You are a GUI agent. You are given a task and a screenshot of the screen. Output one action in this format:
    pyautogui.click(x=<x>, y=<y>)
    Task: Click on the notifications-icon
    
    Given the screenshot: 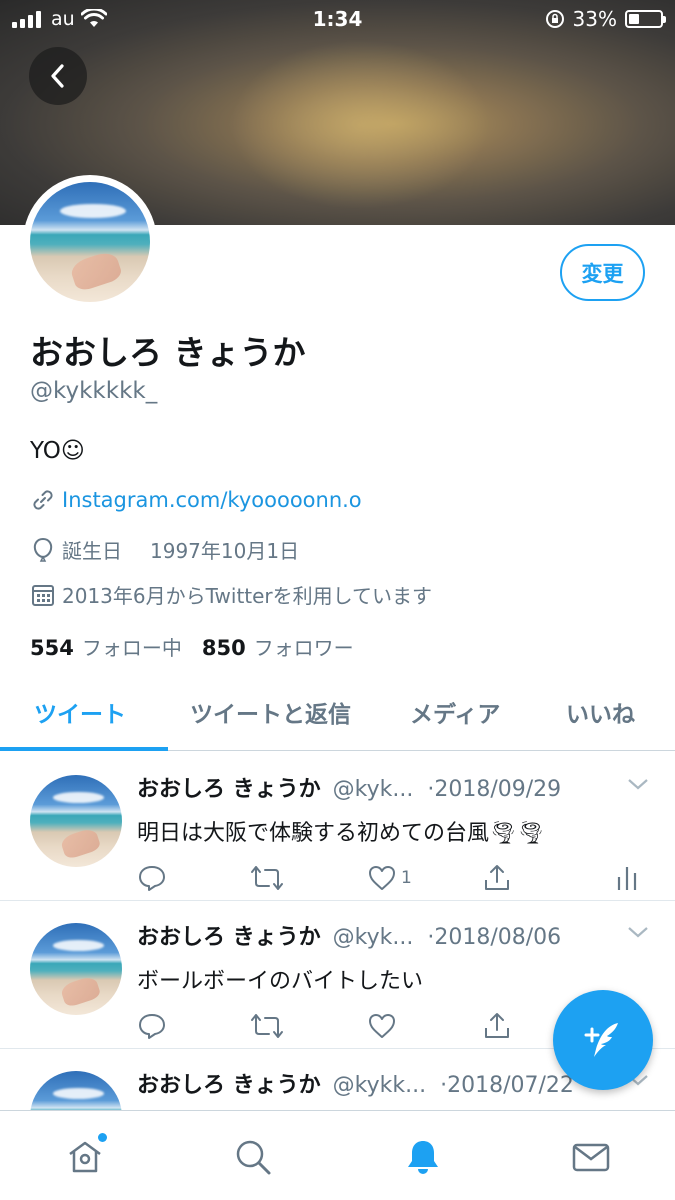 What is the action you would take?
    pyautogui.click(x=423, y=1157)
    